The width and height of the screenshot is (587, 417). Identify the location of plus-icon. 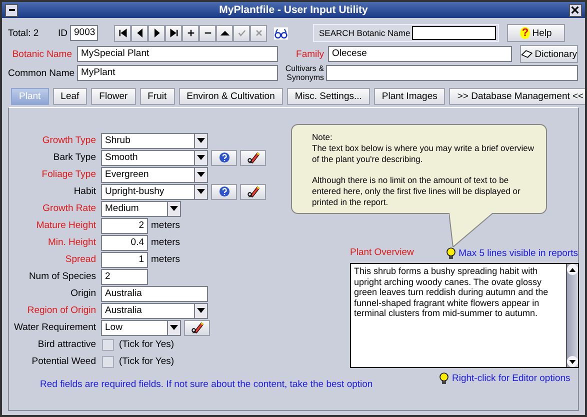
(191, 33).